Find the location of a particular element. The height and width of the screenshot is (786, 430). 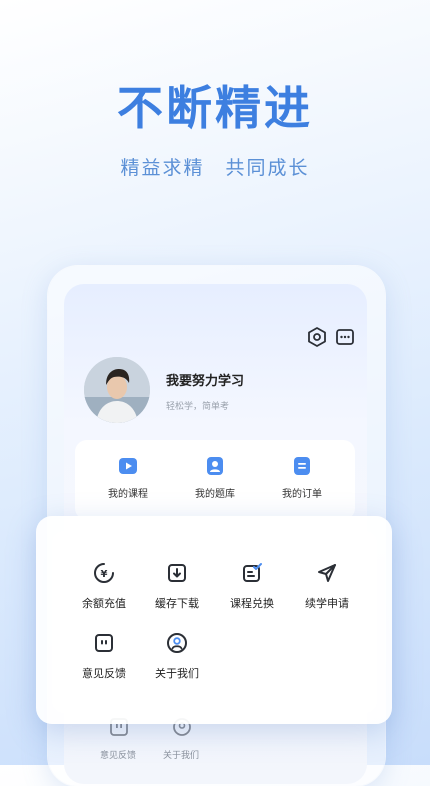

avatar-photo is located at coordinates (117, 390).